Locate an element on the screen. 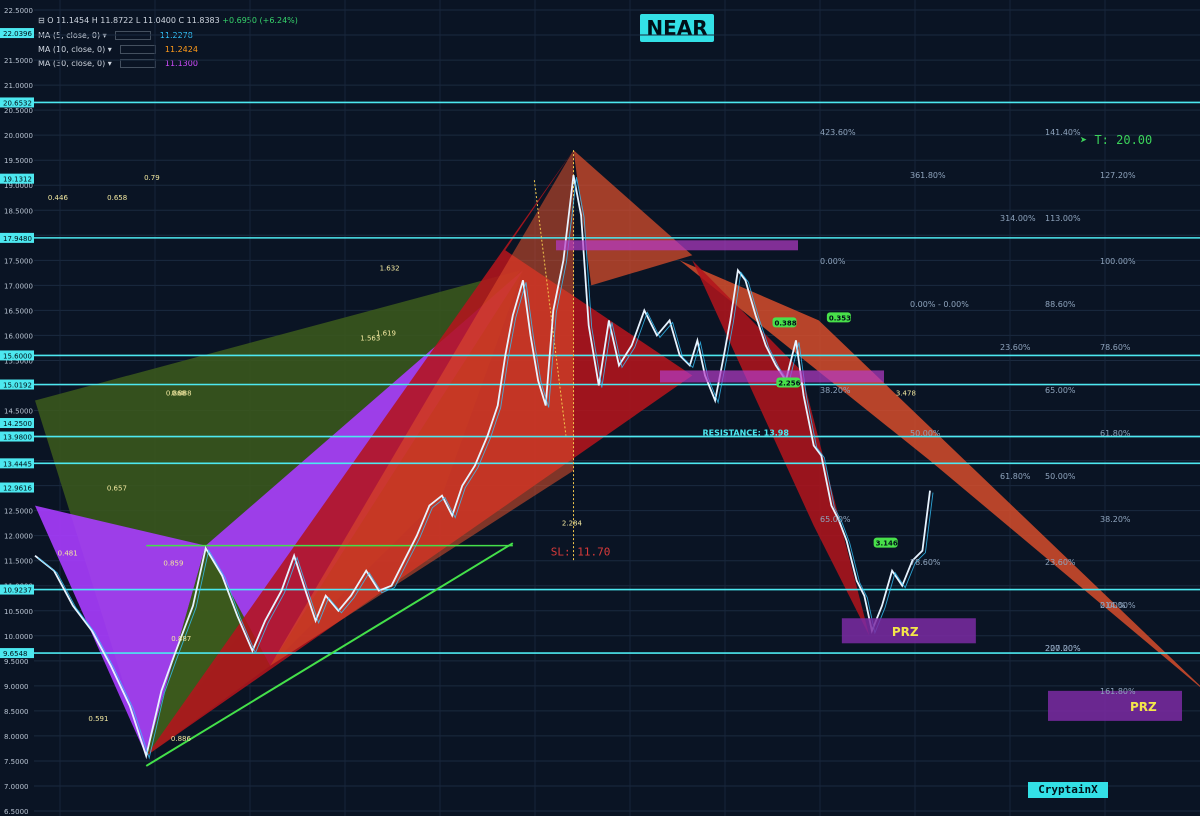  resistance-annotation: RESISTANCE: 13.98 is located at coordinates (745, 433).